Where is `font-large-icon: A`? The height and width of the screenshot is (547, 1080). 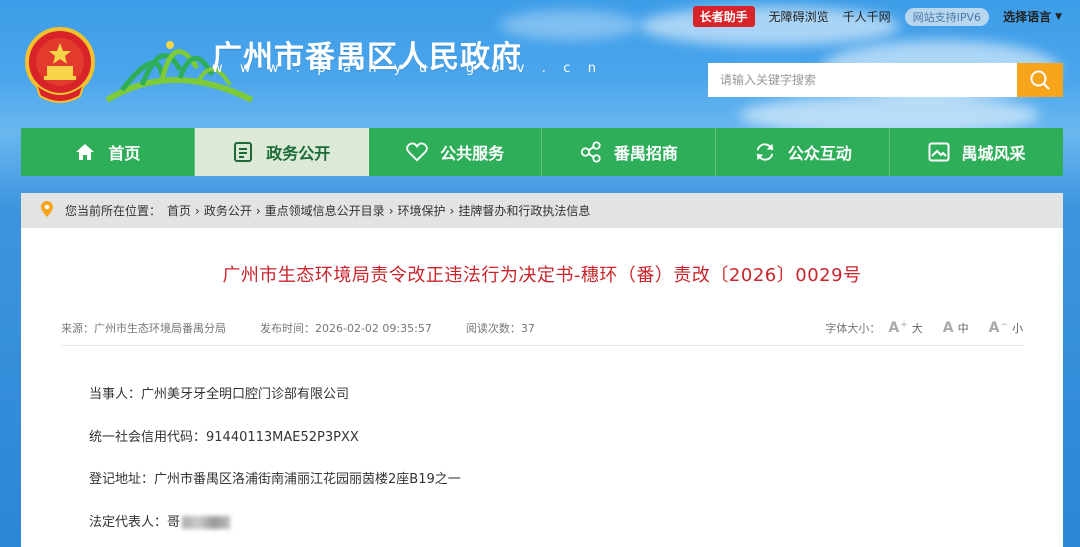
font-large-icon: A is located at coordinates (894, 328).